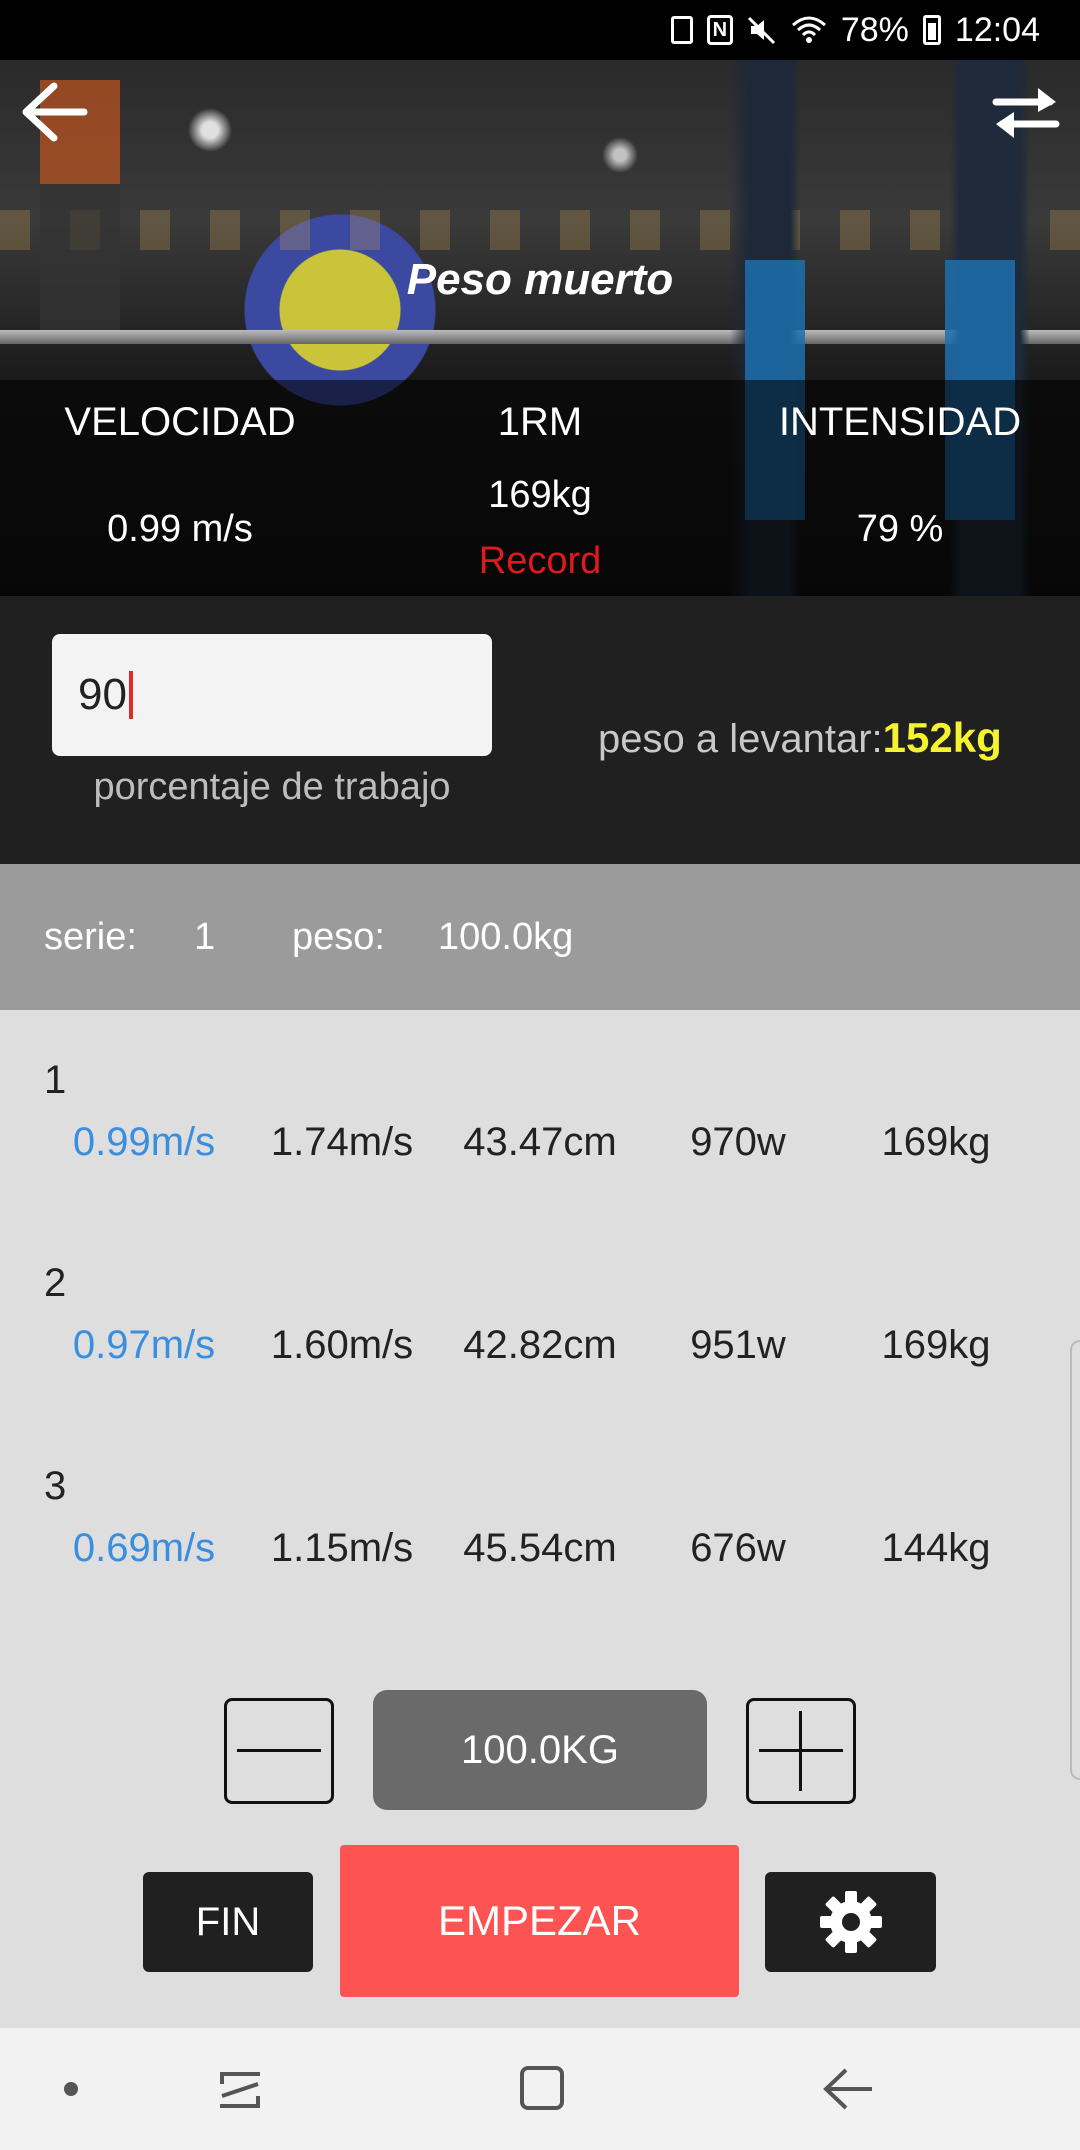 This screenshot has height=2150, width=1080. What do you see at coordinates (738, 1345) in the screenshot?
I see `power: 951w` at bounding box center [738, 1345].